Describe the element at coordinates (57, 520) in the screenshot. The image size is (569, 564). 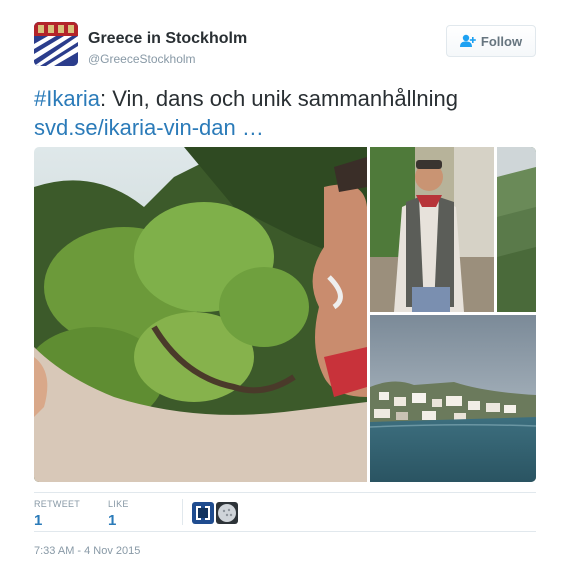
I see `retweet-count: 1` at that location.